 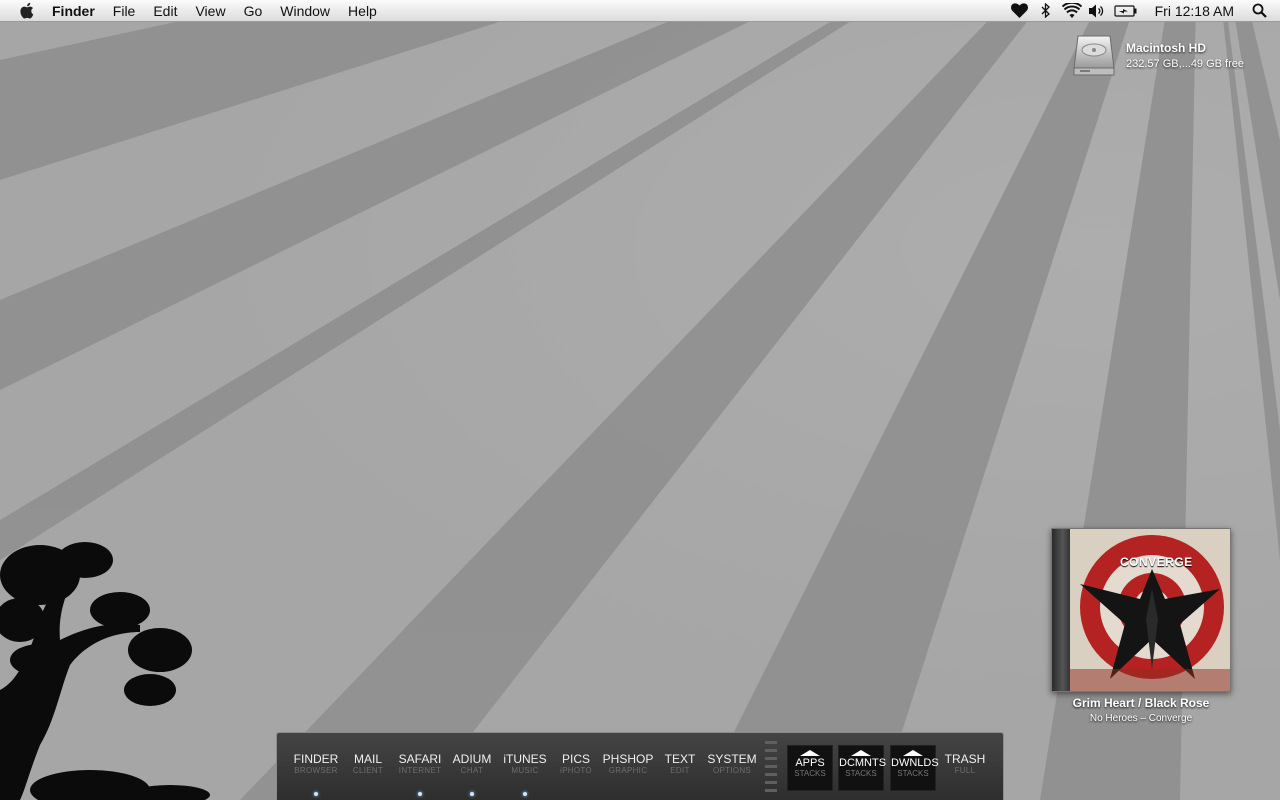 I want to click on dock-sublabel: CHAT, so click(x=472, y=770).